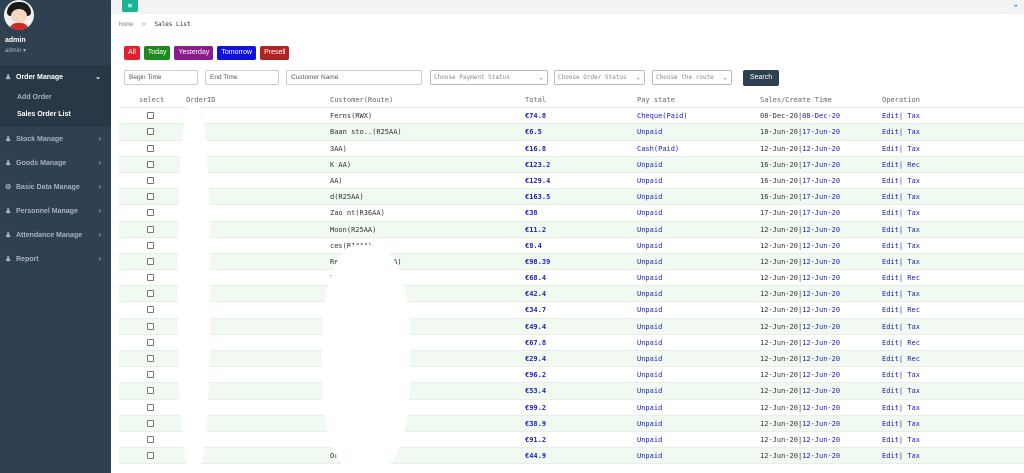  Describe the element at coordinates (55, 77) in the screenshot. I see `sidebar-item-order-manage: ♟ Order Manage ⌄` at that location.